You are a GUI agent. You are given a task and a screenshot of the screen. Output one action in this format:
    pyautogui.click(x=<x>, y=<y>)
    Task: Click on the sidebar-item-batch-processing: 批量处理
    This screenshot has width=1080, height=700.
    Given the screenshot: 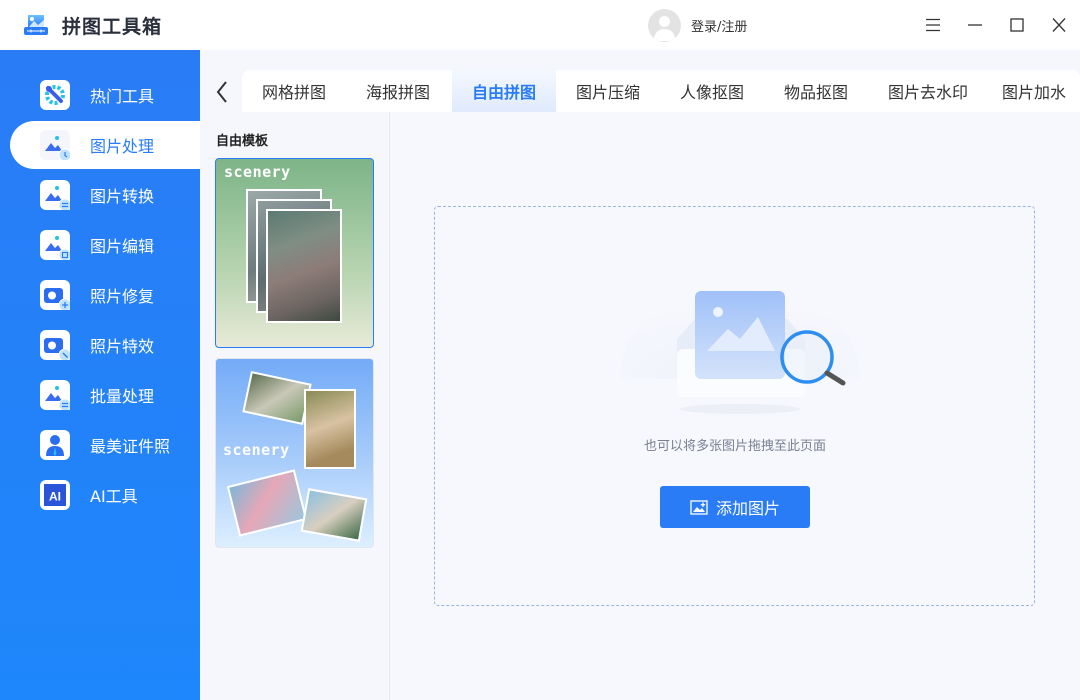 What is the action you would take?
    pyautogui.click(x=100, y=395)
    